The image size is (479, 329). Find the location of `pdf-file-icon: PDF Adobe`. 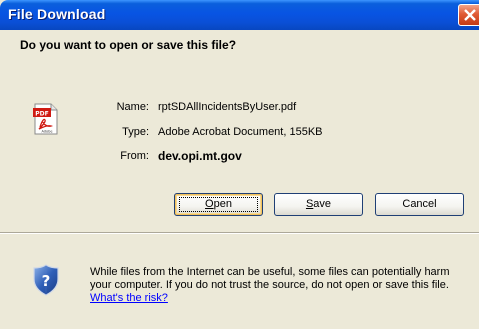

pdf-file-icon: PDF Adobe is located at coordinates (46, 119).